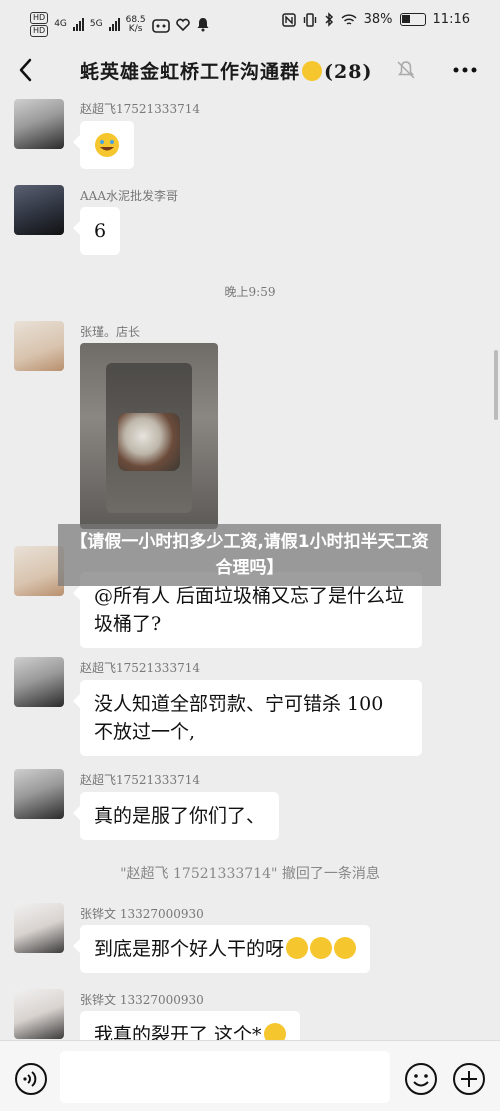  I want to click on scrollbar, so click(496, 385).